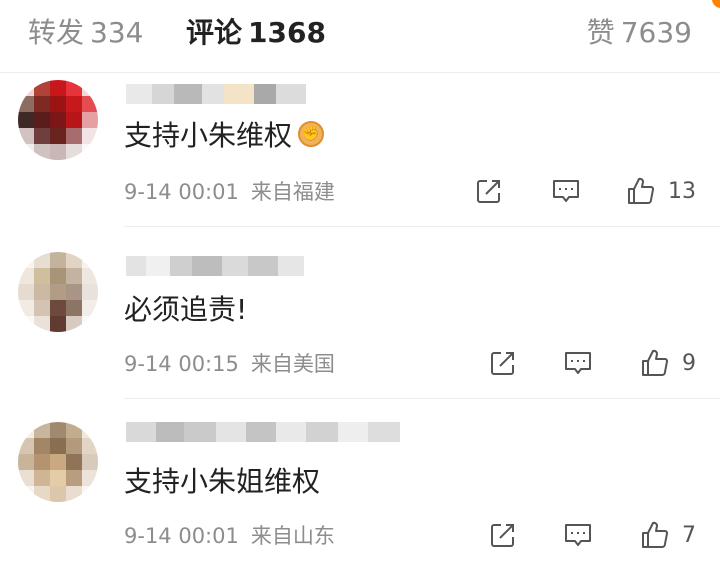 The width and height of the screenshot is (720, 567). I want to click on like-count: 13, so click(682, 191).